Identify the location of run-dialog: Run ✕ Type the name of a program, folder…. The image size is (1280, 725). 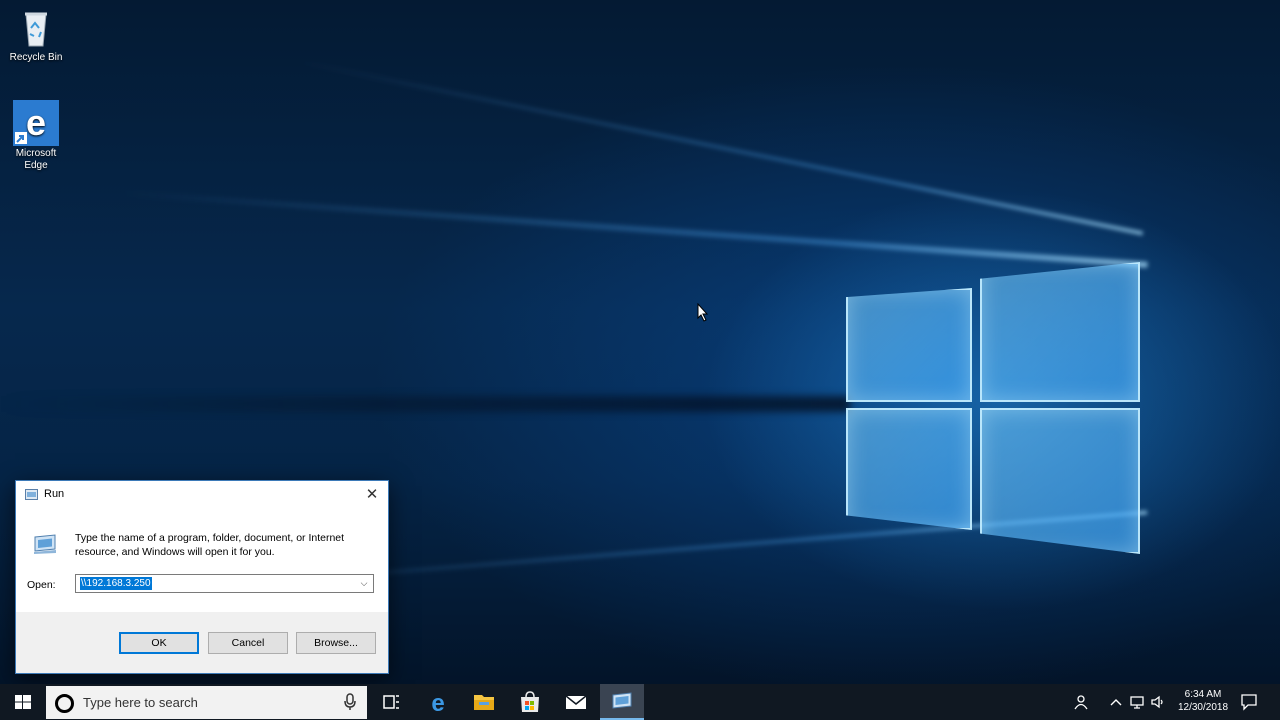
(202, 577).